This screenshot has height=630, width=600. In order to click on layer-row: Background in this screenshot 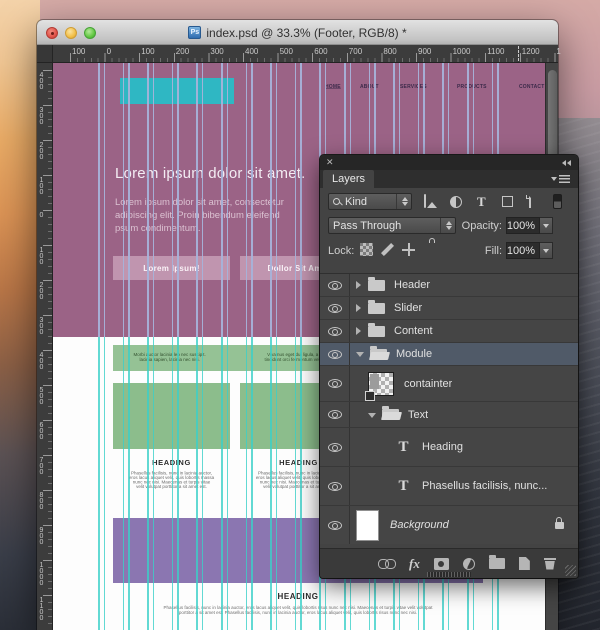, I will do `click(449, 525)`.